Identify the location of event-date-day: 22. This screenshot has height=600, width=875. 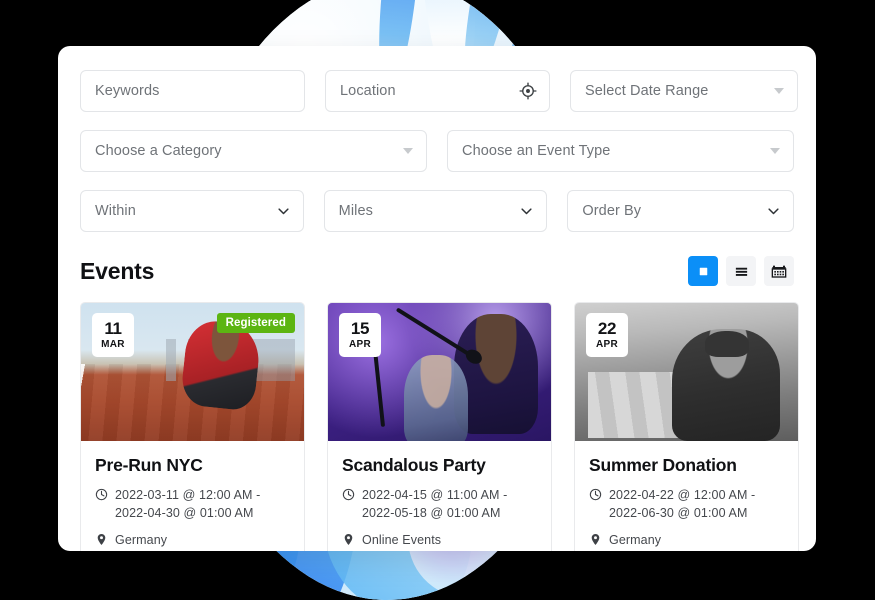
(607, 328).